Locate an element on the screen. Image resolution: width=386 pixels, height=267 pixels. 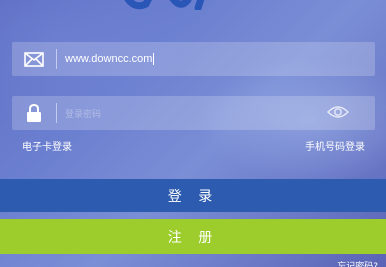
login-button: 登 录 is located at coordinates (193, 195).